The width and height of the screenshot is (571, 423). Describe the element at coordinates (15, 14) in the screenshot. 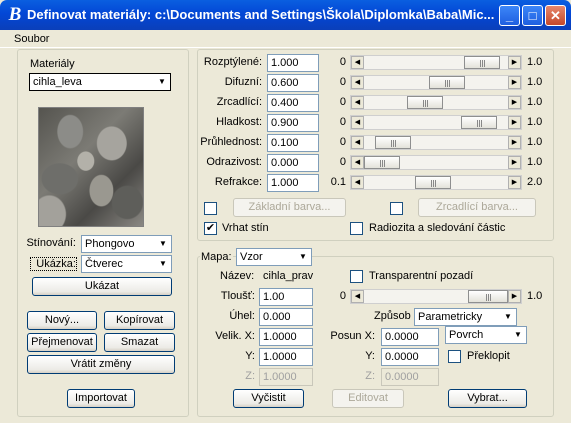

I see `app-icon: B` at that location.